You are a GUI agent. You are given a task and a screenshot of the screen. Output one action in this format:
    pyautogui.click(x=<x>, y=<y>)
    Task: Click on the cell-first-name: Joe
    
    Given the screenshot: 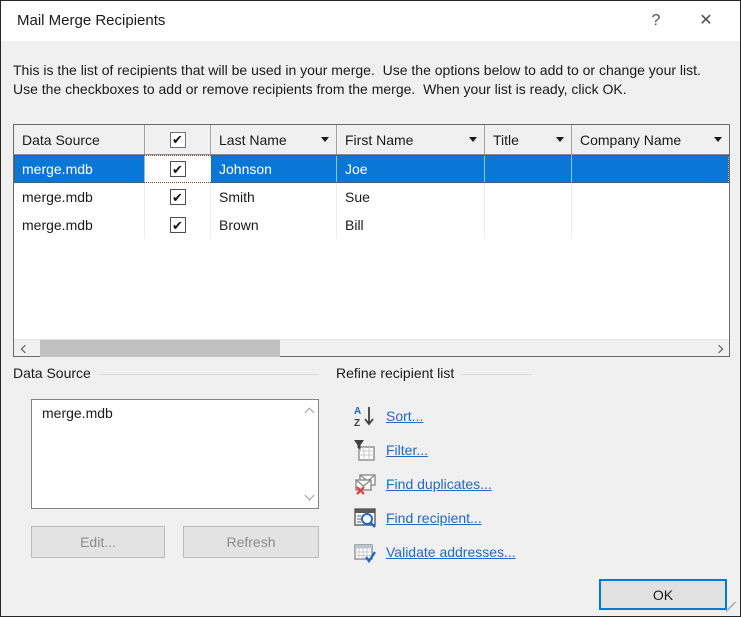 What is the action you would take?
    pyautogui.click(x=411, y=169)
    